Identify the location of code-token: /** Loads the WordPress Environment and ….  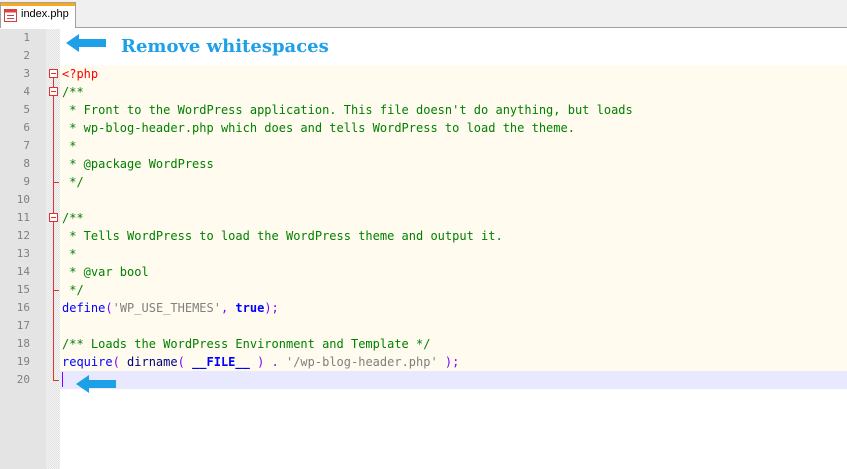
(246, 344).